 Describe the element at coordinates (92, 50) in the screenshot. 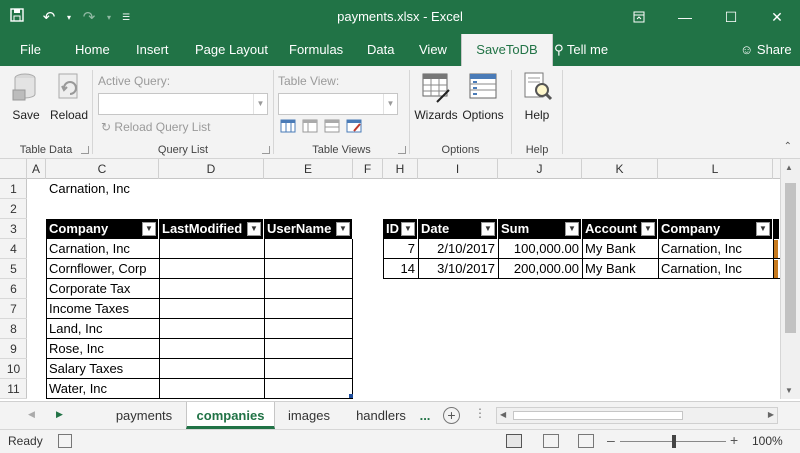

I see `tab-home: Home` at that location.